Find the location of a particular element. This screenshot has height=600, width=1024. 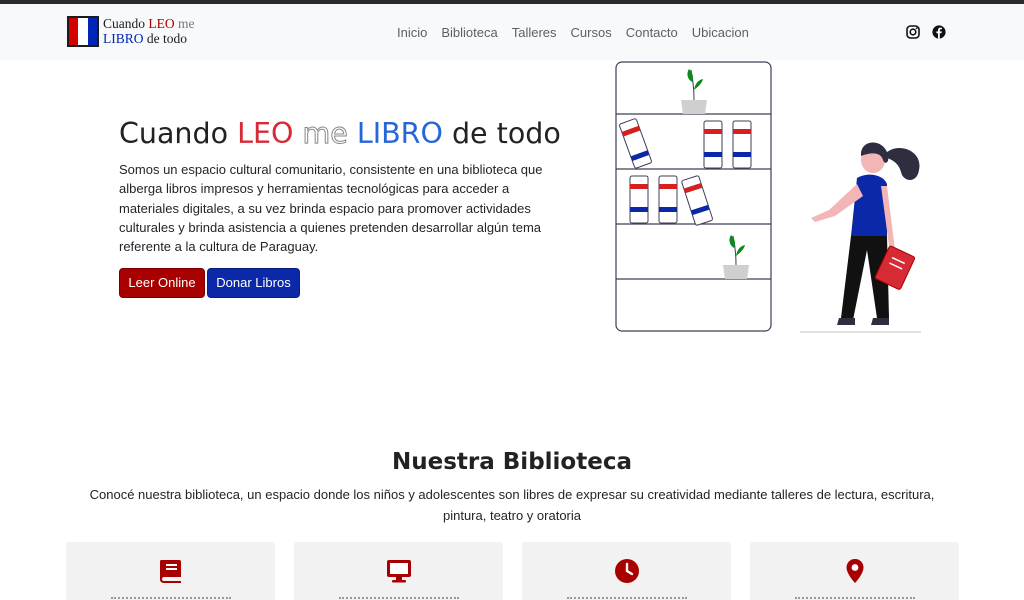

brand-name: Cuando LEO me LIBRO de todo is located at coordinates (149, 31).